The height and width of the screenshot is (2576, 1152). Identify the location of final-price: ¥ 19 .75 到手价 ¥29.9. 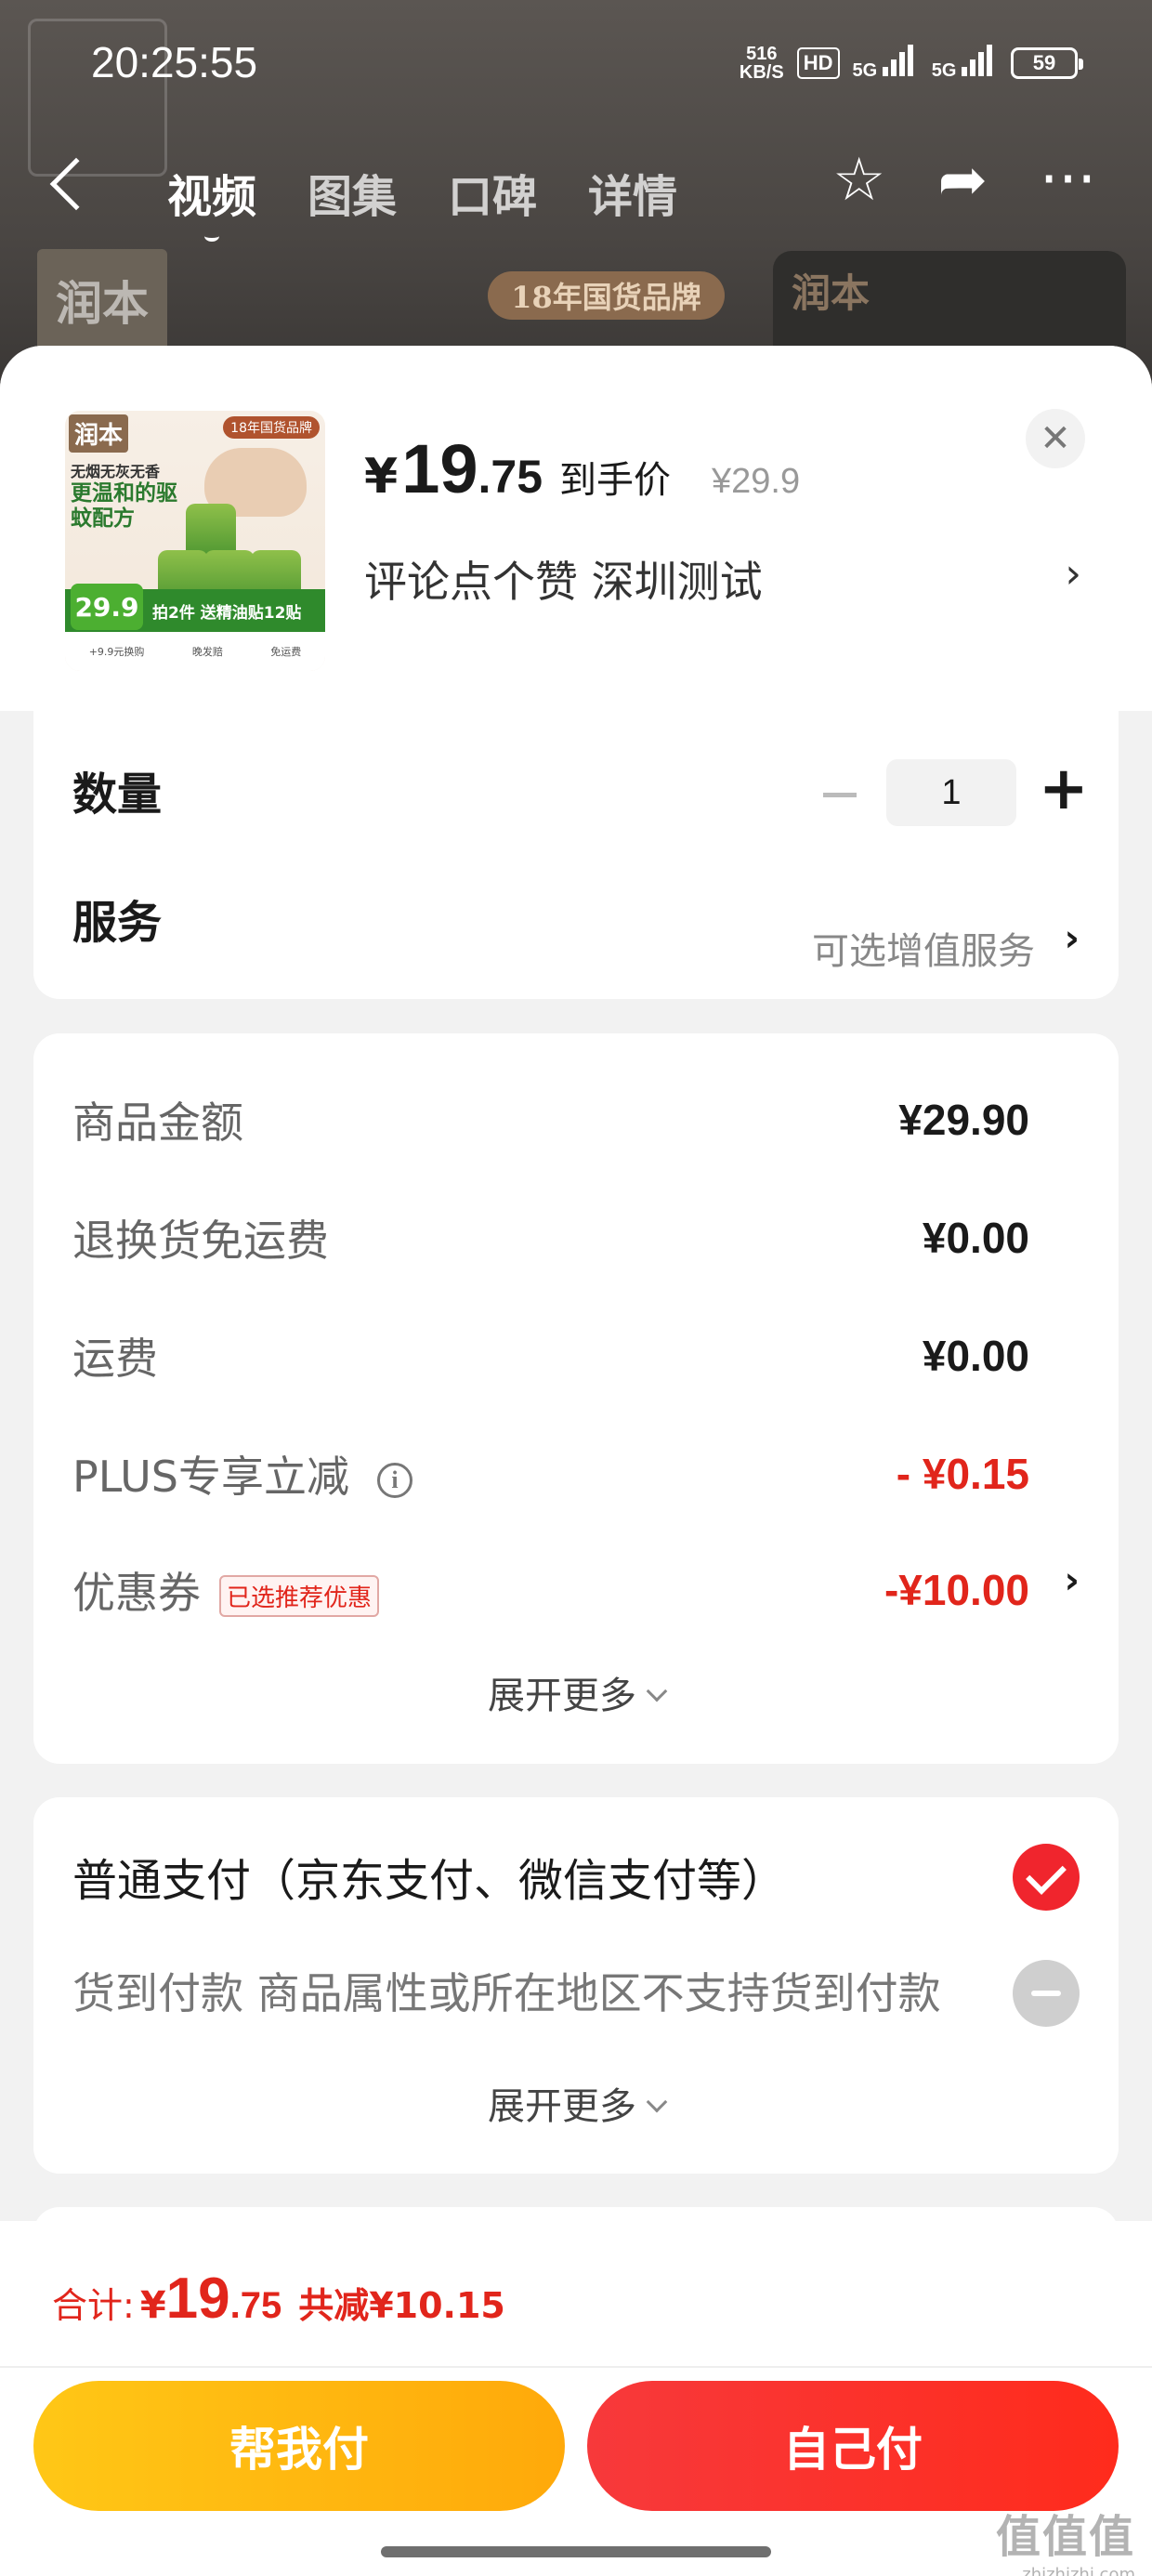
(582, 468).